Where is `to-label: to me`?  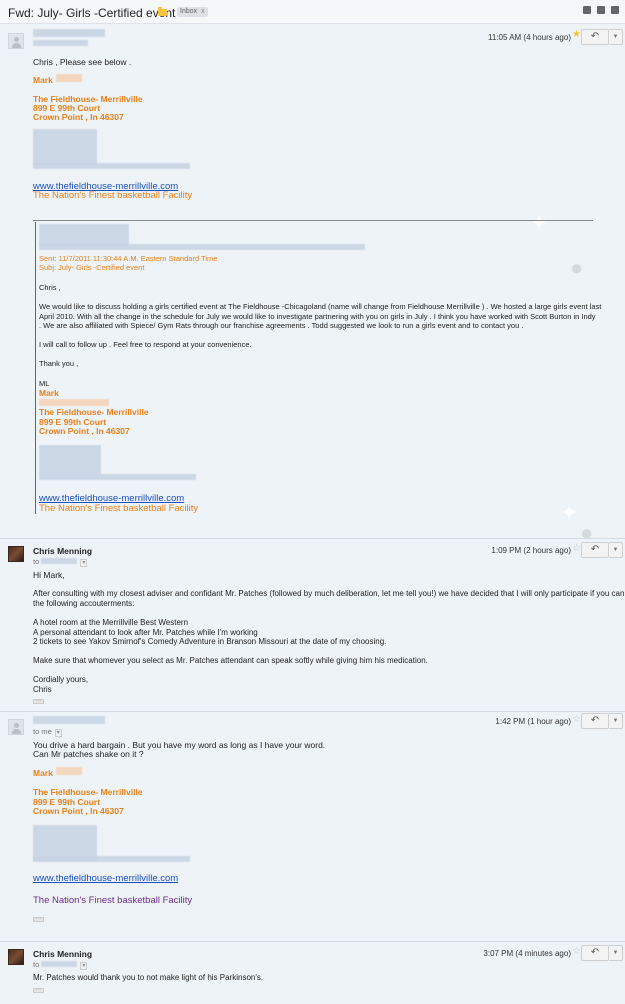 to-label: to me is located at coordinates (42, 731).